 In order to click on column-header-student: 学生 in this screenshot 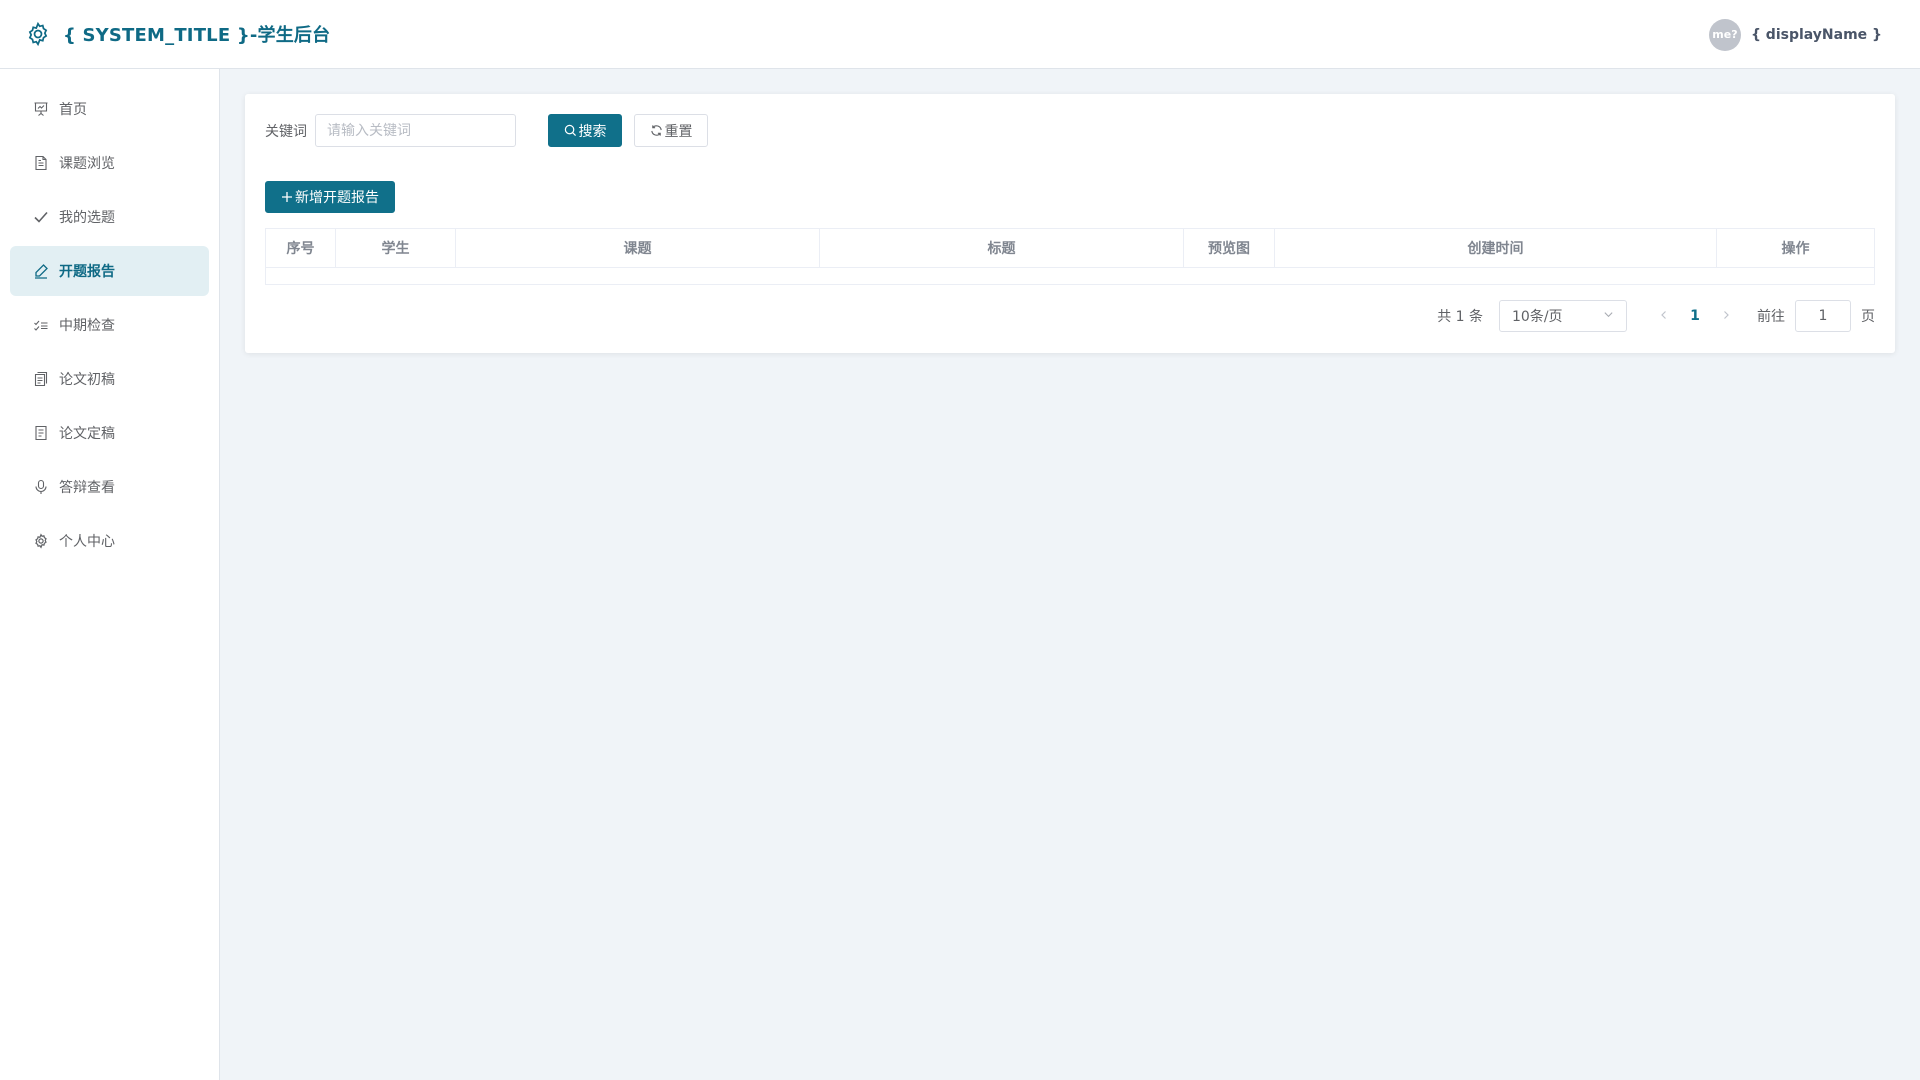, I will do `click(396, 248)`.